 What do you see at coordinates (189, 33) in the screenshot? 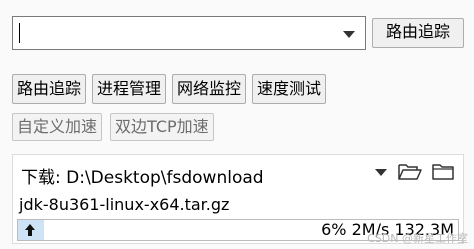
I see `target-combobox` at bounding box center [189, 33].